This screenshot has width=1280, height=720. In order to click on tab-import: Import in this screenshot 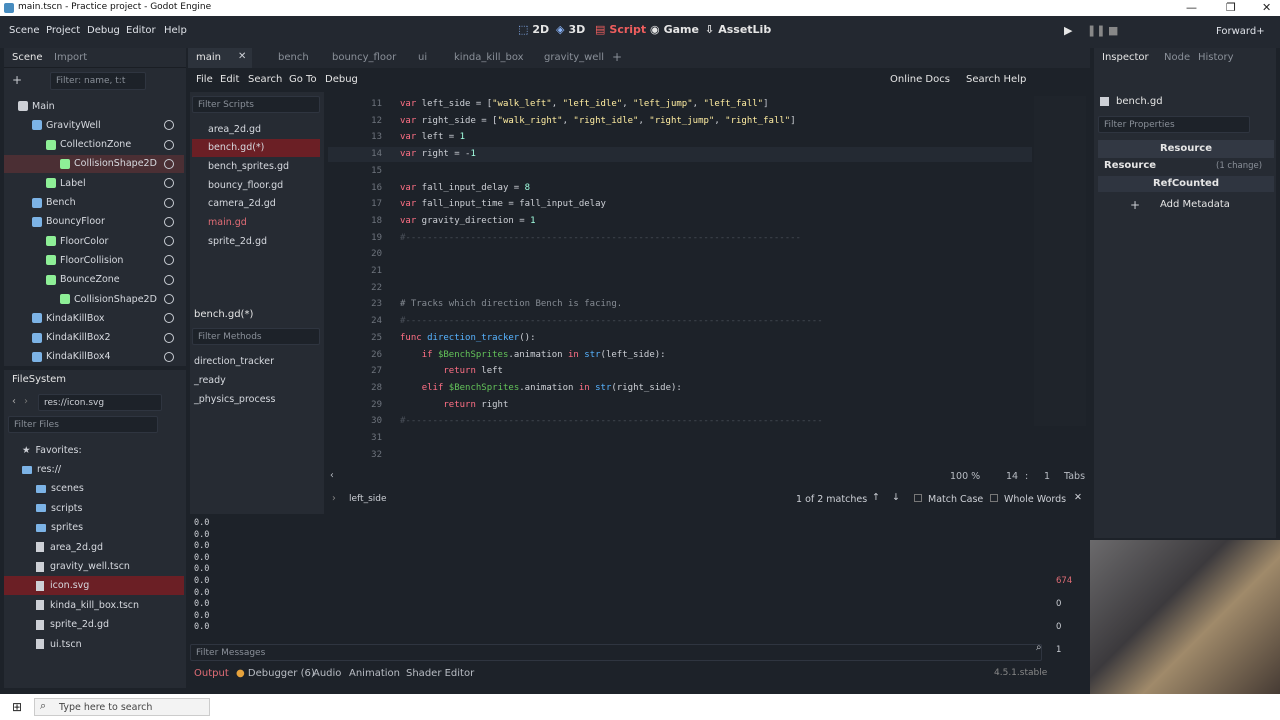, I will do `click(70, 57)`.